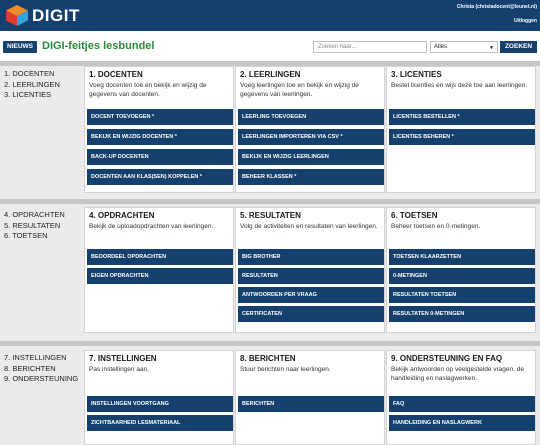  What do you see at coordinates (34, 236) in the screenshot?
I see `section-index-item: 6. TOETSEN` at bounding box center [34, 236].